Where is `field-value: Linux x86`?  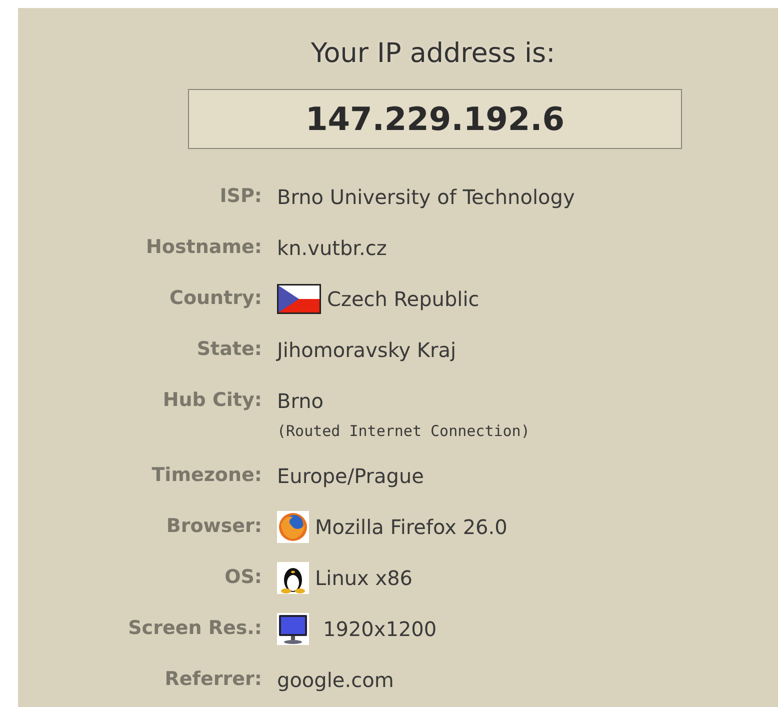
field-value: Linux x86 is located at coordinates (364, 578).